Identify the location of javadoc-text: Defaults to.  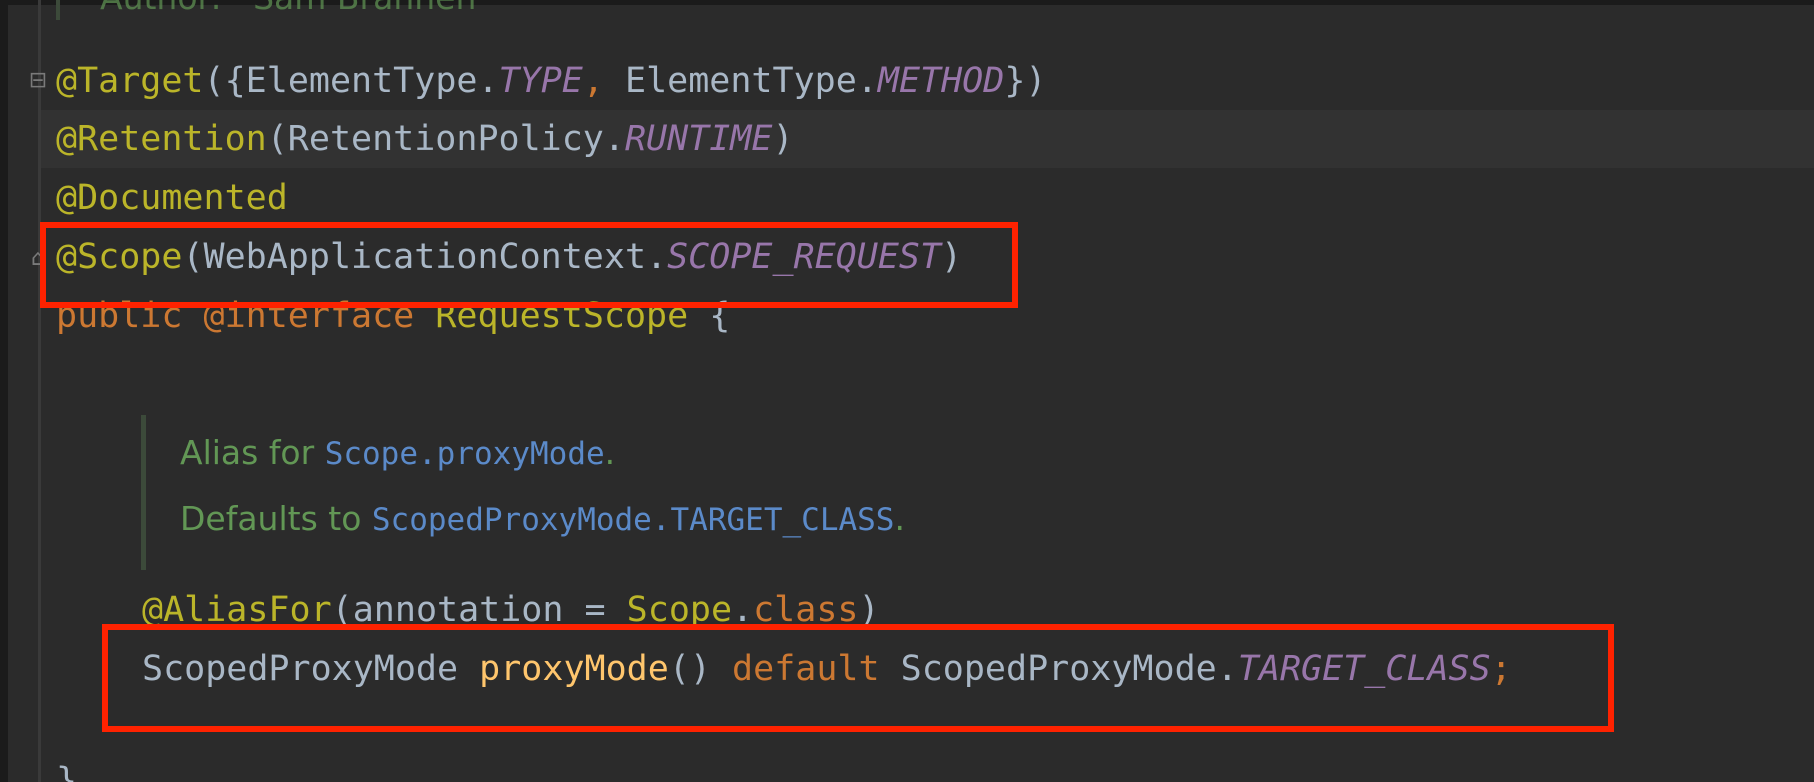
(276, 518).